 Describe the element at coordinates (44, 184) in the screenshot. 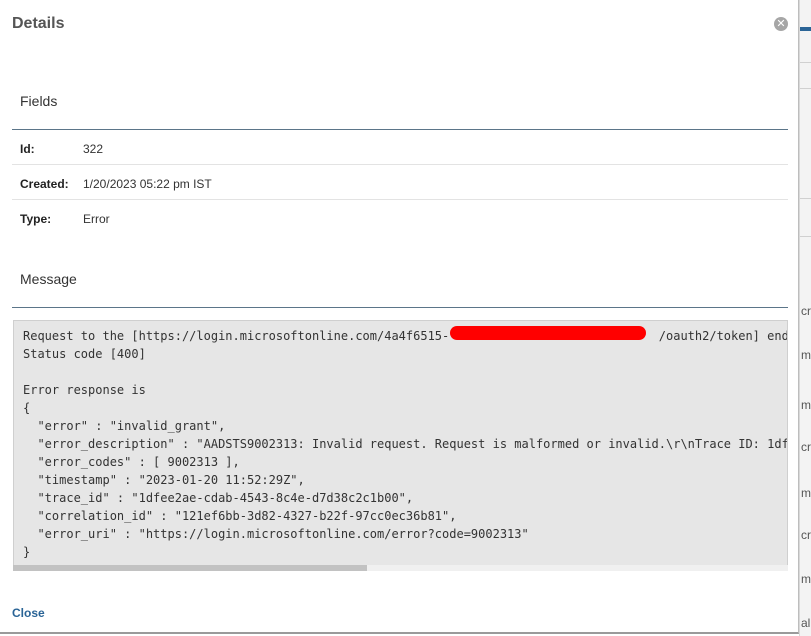

I see `field-label: Created:` at that location.